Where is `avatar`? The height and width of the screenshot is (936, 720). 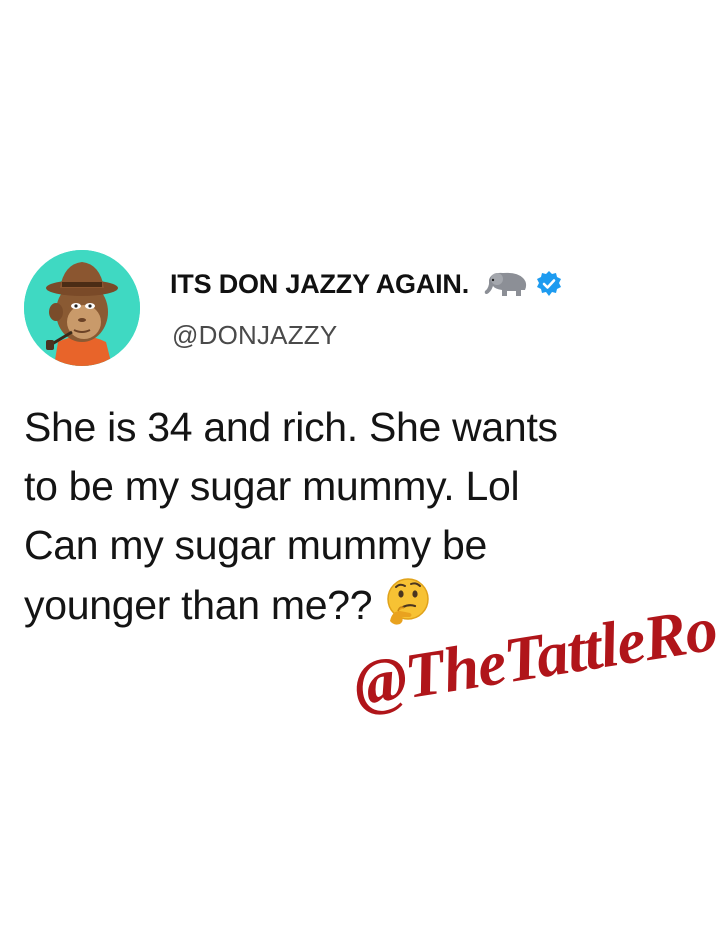
avatar is located at coordinates (82, 308).